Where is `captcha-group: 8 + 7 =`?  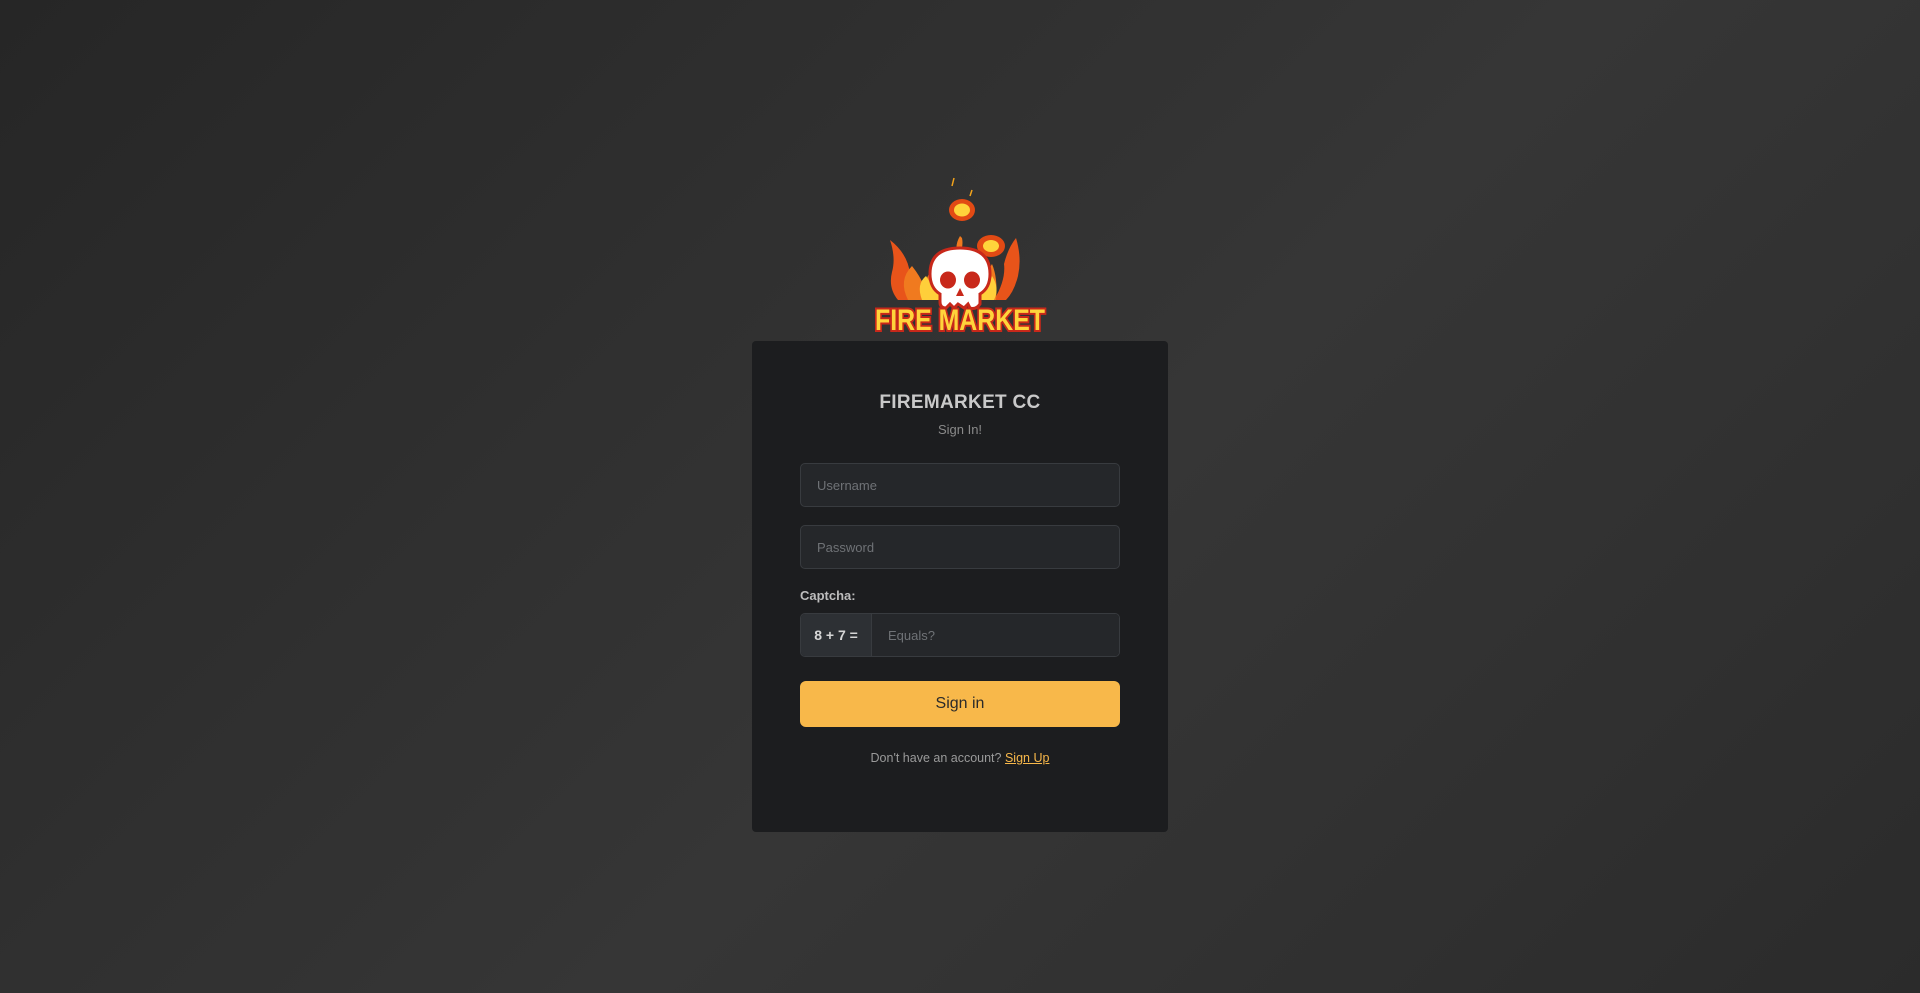
captcha-group: 8 + 7 = is located at coordinates (960, 635).